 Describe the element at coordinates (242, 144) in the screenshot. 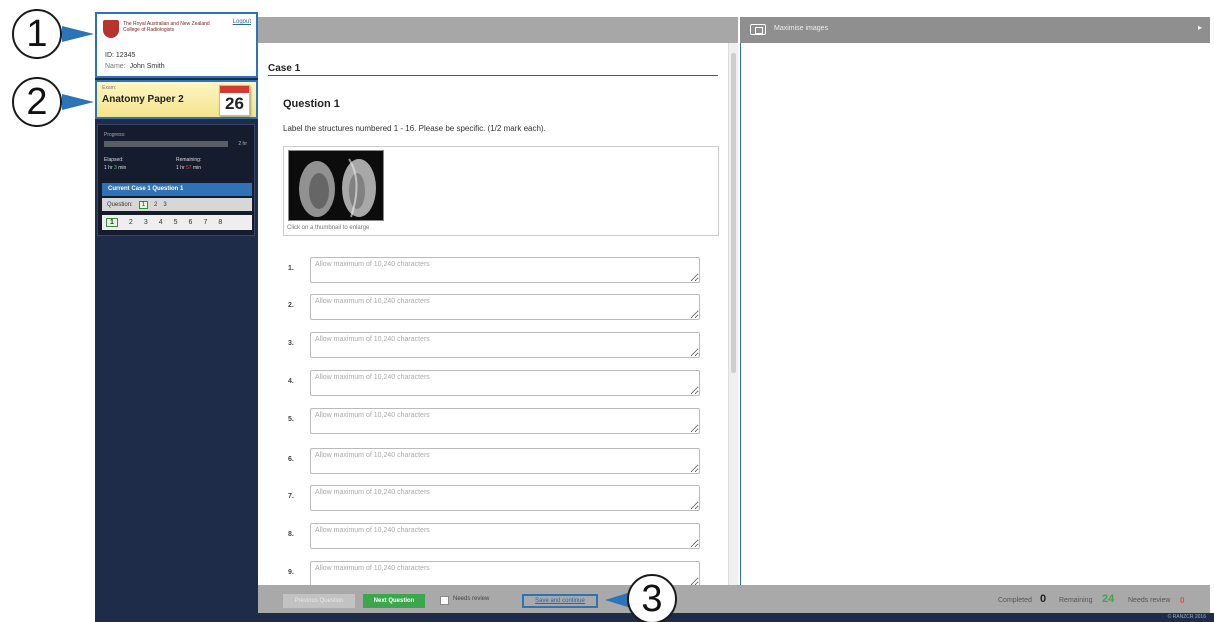

I see `progress-total: 2 hr` at that location.